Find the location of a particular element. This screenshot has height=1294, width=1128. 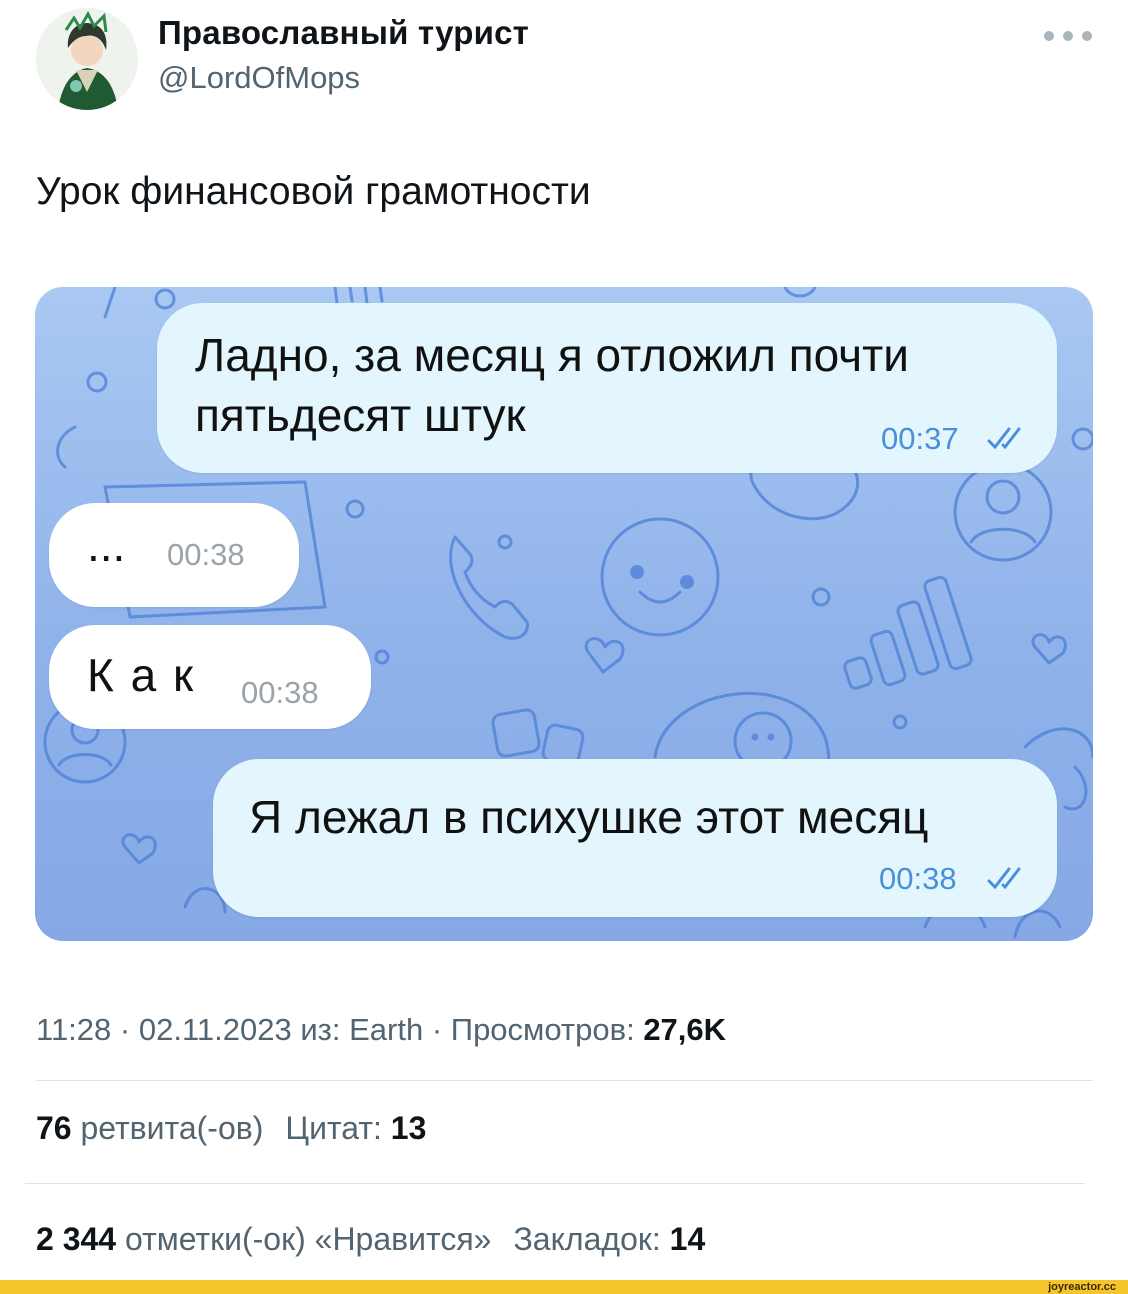

likes-link: 2 344 отметки(-ок) «Нравится» is located at coordinates (263, 1239).